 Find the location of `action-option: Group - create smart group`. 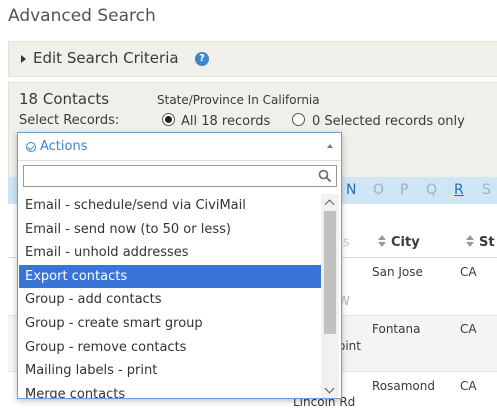

action-option: Group - create smart group is located at coordinates (170, 324).